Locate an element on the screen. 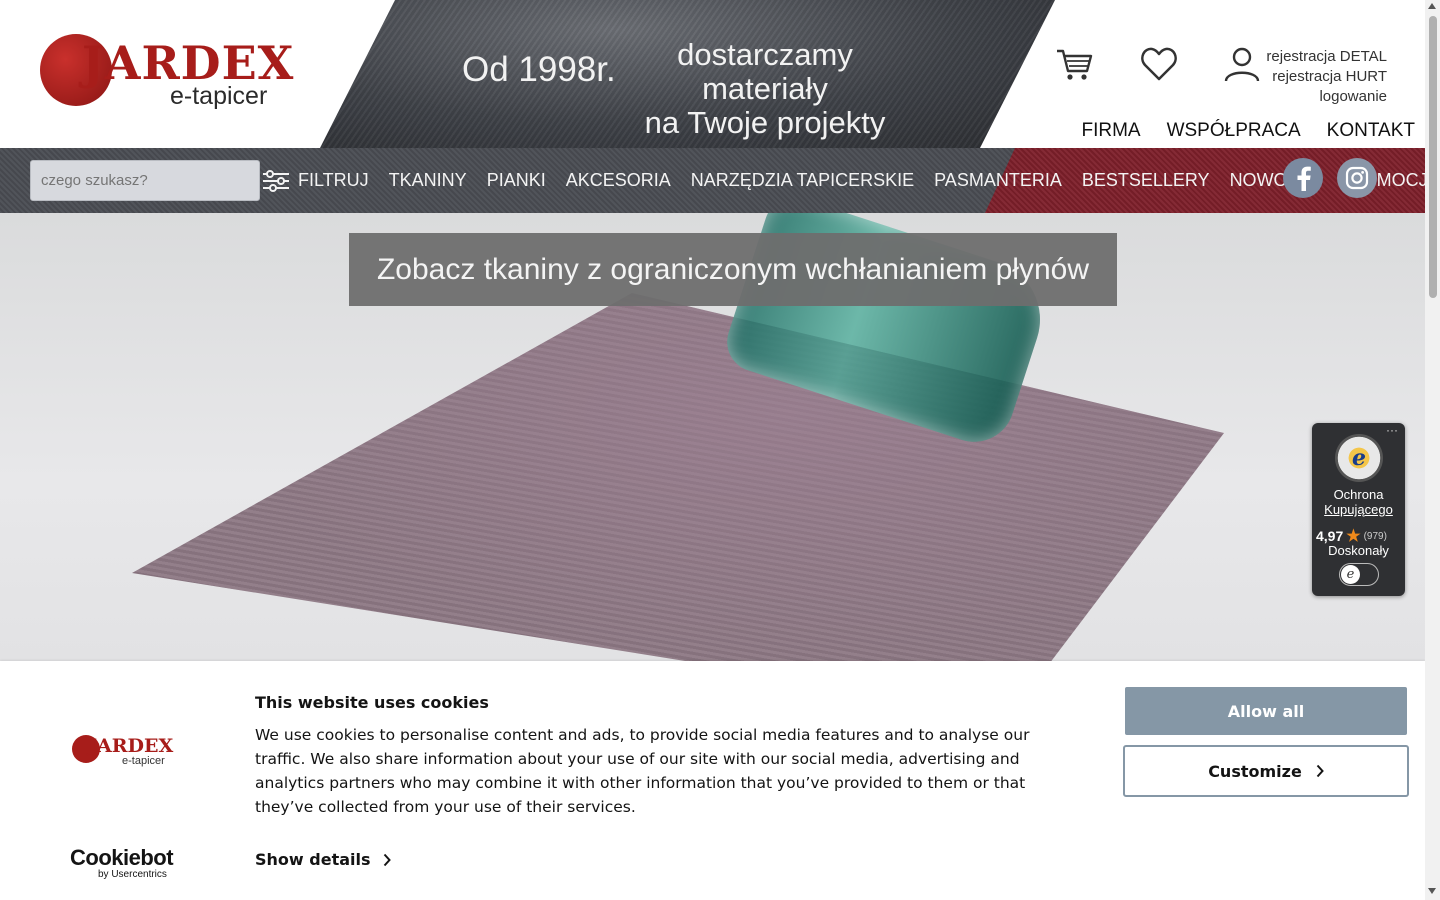 This screenshot has height=900, width=1440. trusted-shops-e-icon: e is located at coordinates (1350, 574).